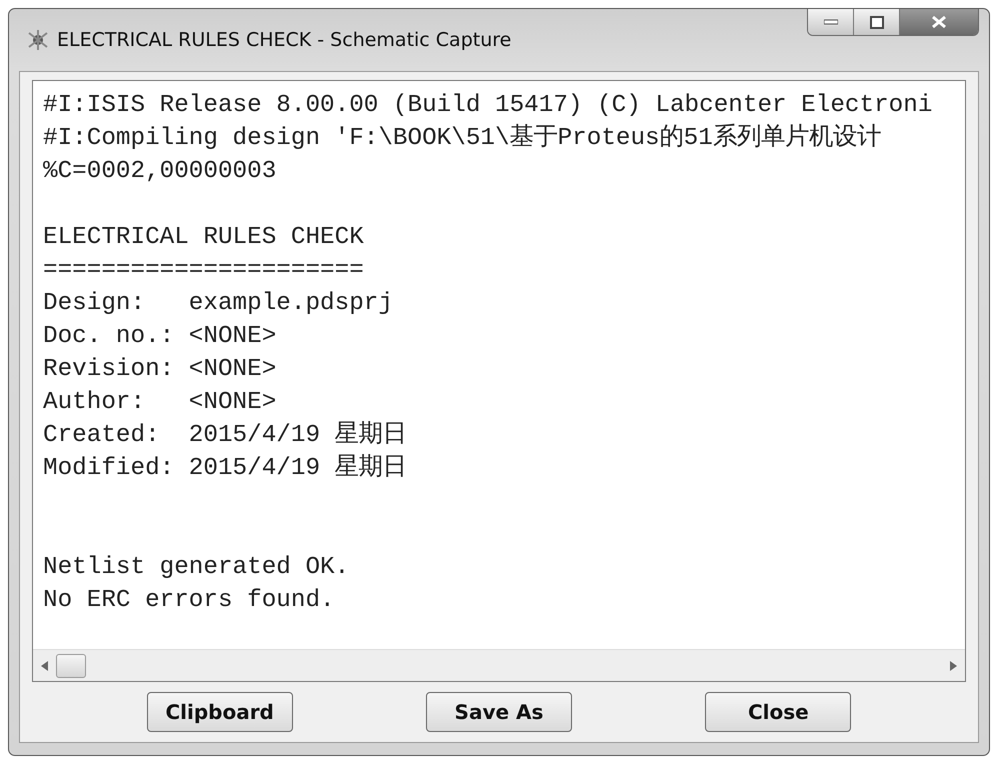  Describe the element at coordinates (778, 712) in the screenshot. I see `dialog-button: Close` at that location.